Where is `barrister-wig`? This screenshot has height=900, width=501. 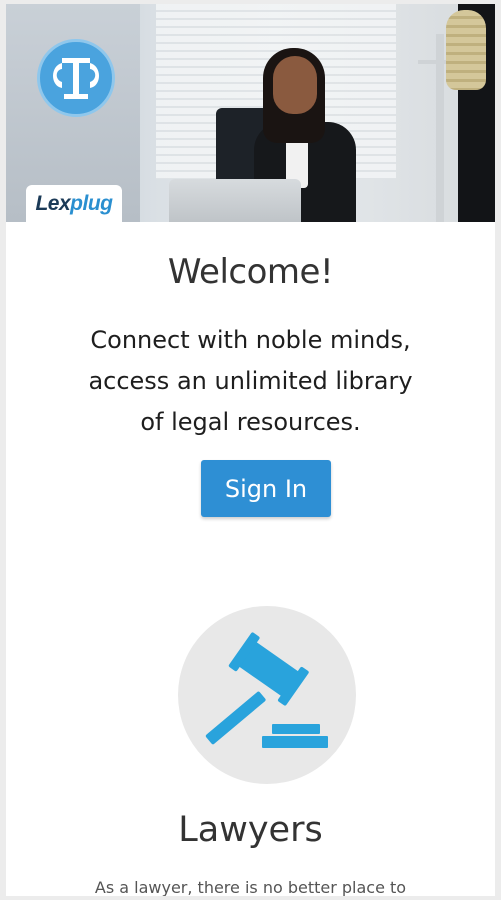
barrister-wig is located at coordinates (466, 50).